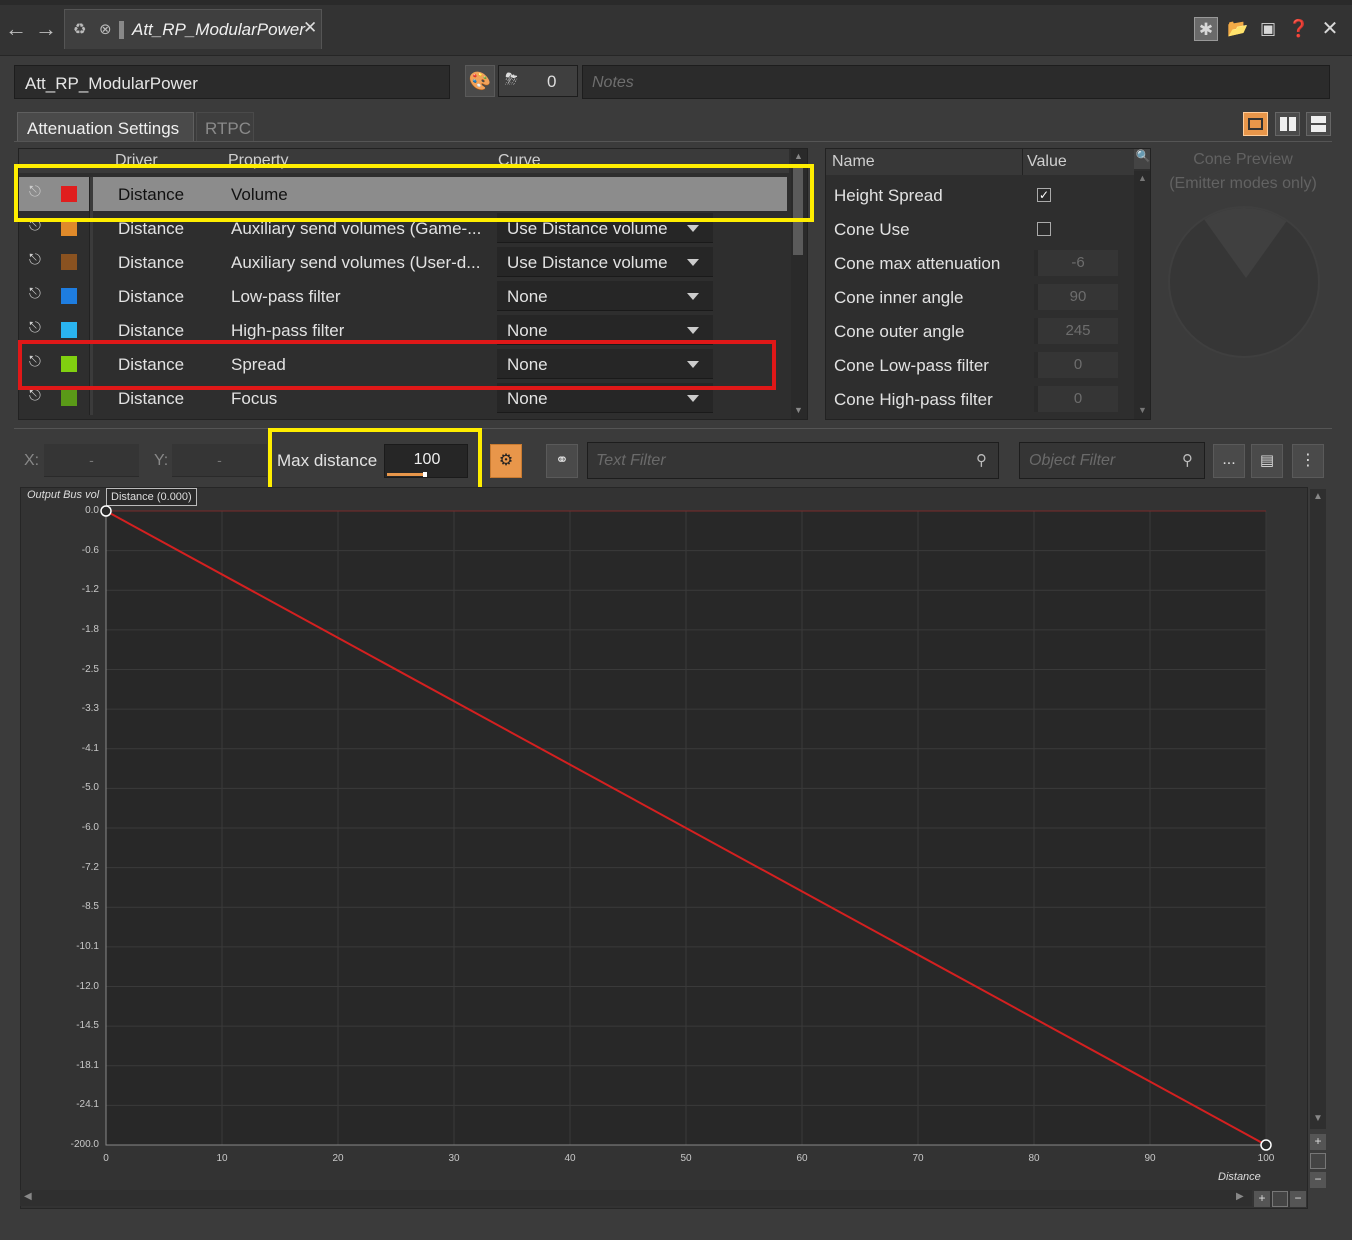  What do you see at coordinates (106, 1158) in the screenshot?
I see `x-tick-label: 0` at bounding box center [106, 1158].